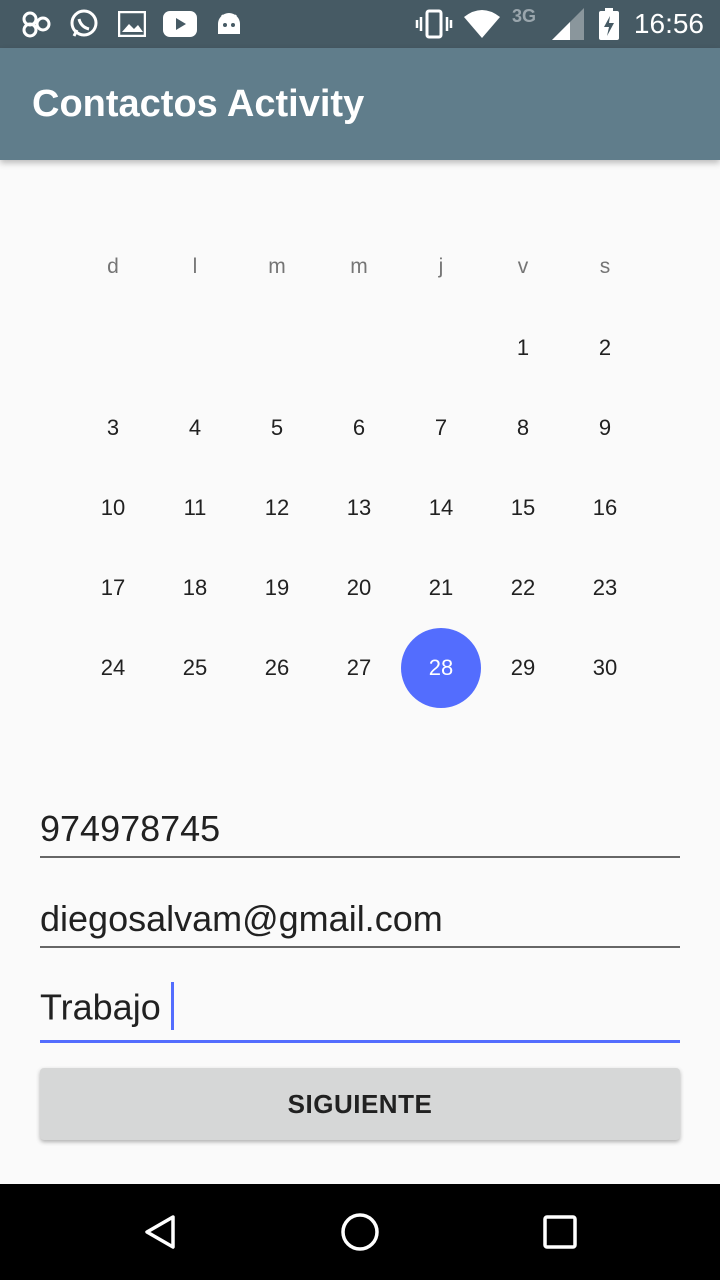 This screenshot has width=720, height=1280. I want to click on calendar-day: 29, so click(523, 668).